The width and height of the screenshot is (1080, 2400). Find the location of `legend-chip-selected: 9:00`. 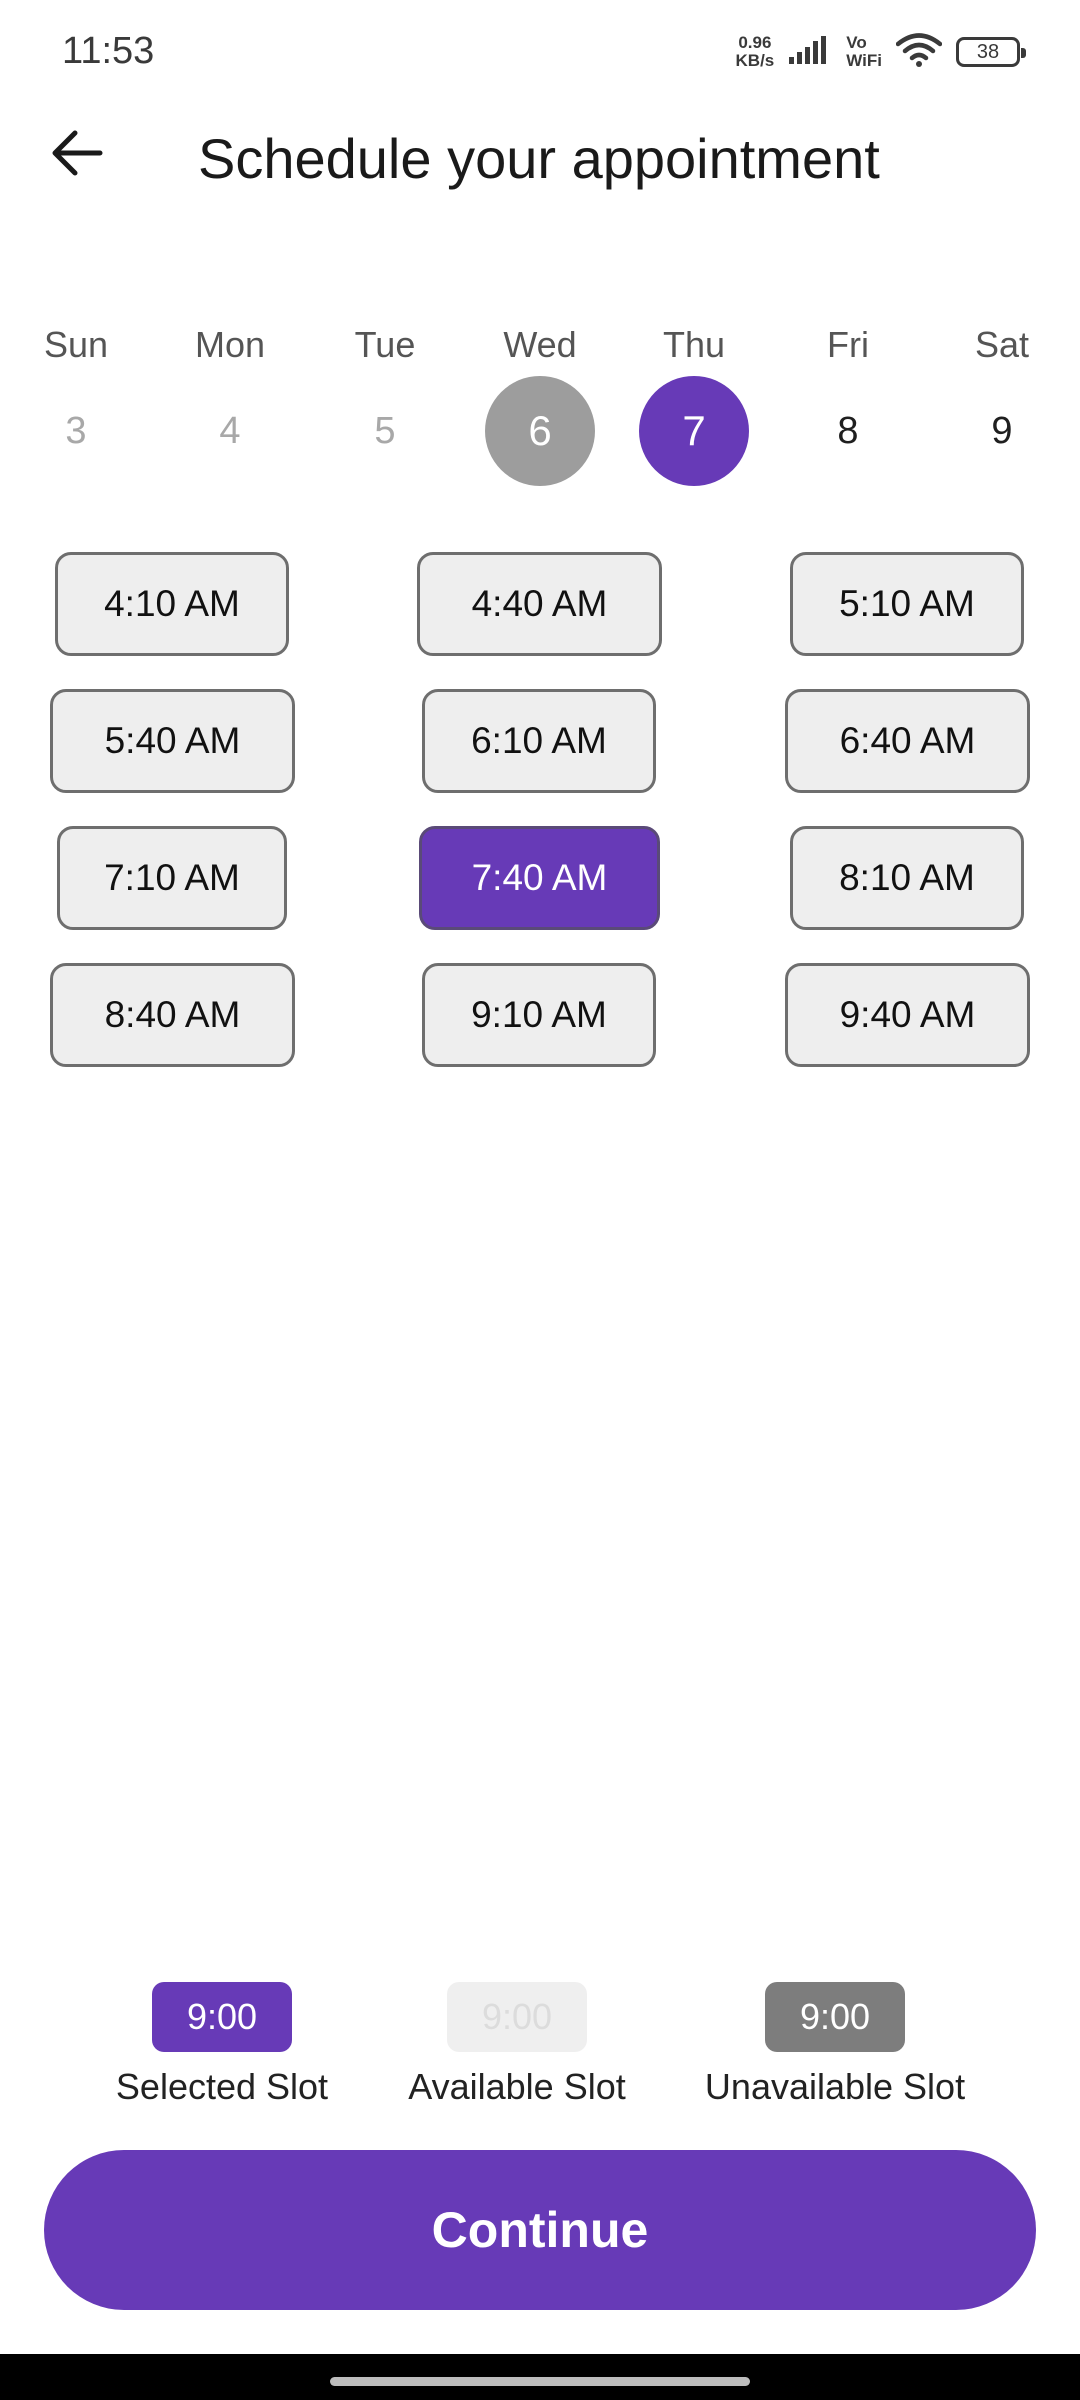

legend-chip-selected: 9:00 is located at coordinates (222, 2017).